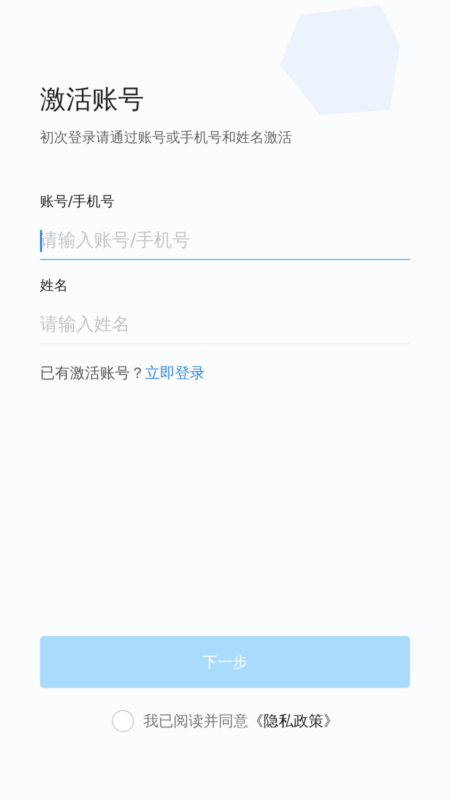 This screenshot has height=800, width=450. Describe the element at coordinates (166, 138) in the screenshot. I see `subtitle: 初次登录请通过账号或手机号和姓名激活` at that location.